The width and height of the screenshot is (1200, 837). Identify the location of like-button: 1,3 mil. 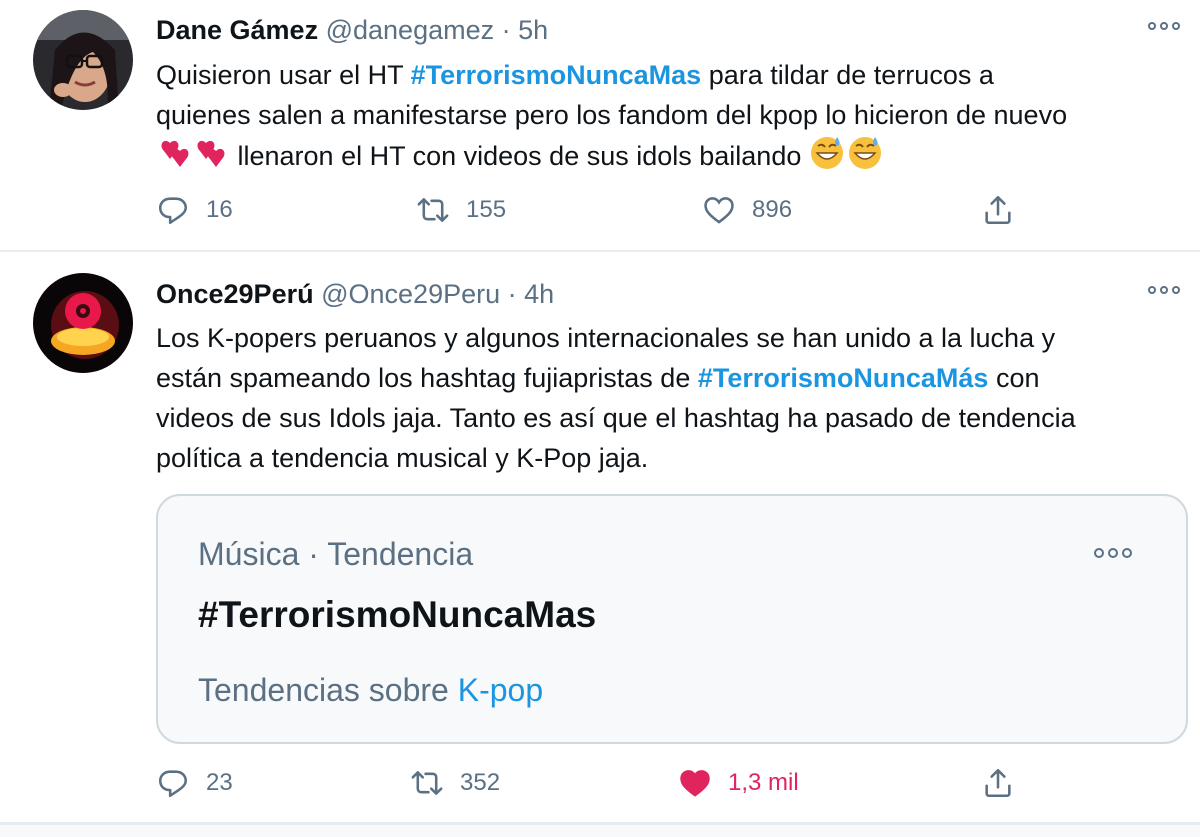
(738, 783).